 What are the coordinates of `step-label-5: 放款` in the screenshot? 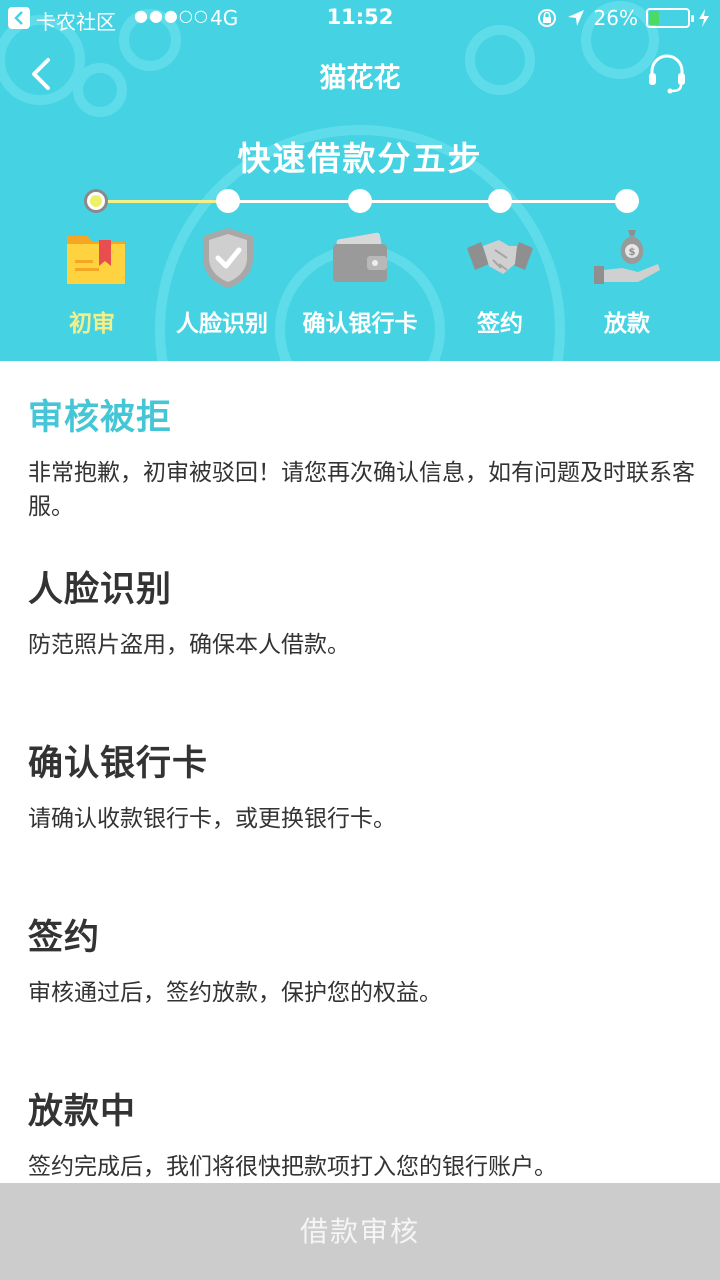 It's located at (627, 324).